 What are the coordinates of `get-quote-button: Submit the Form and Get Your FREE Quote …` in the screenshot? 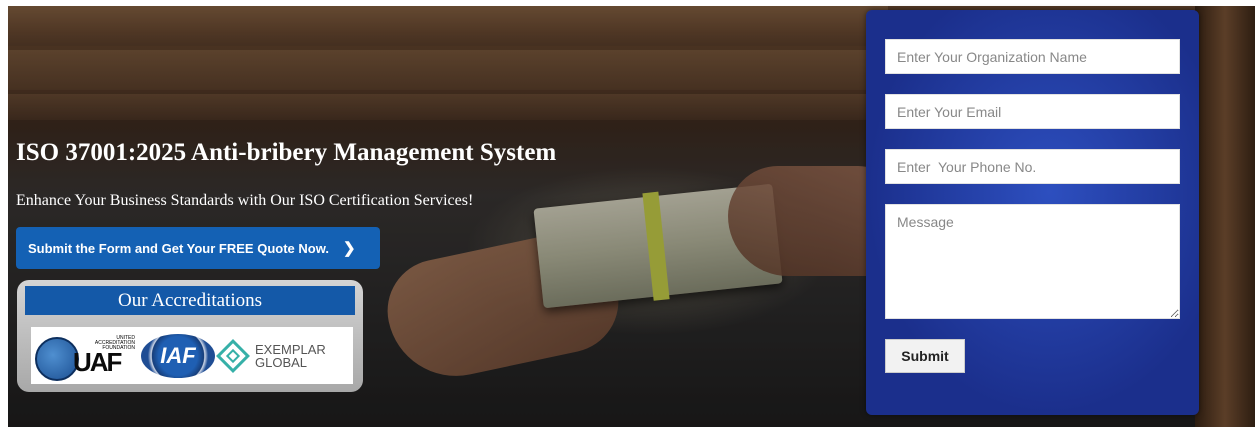 It's located at (198, 248).